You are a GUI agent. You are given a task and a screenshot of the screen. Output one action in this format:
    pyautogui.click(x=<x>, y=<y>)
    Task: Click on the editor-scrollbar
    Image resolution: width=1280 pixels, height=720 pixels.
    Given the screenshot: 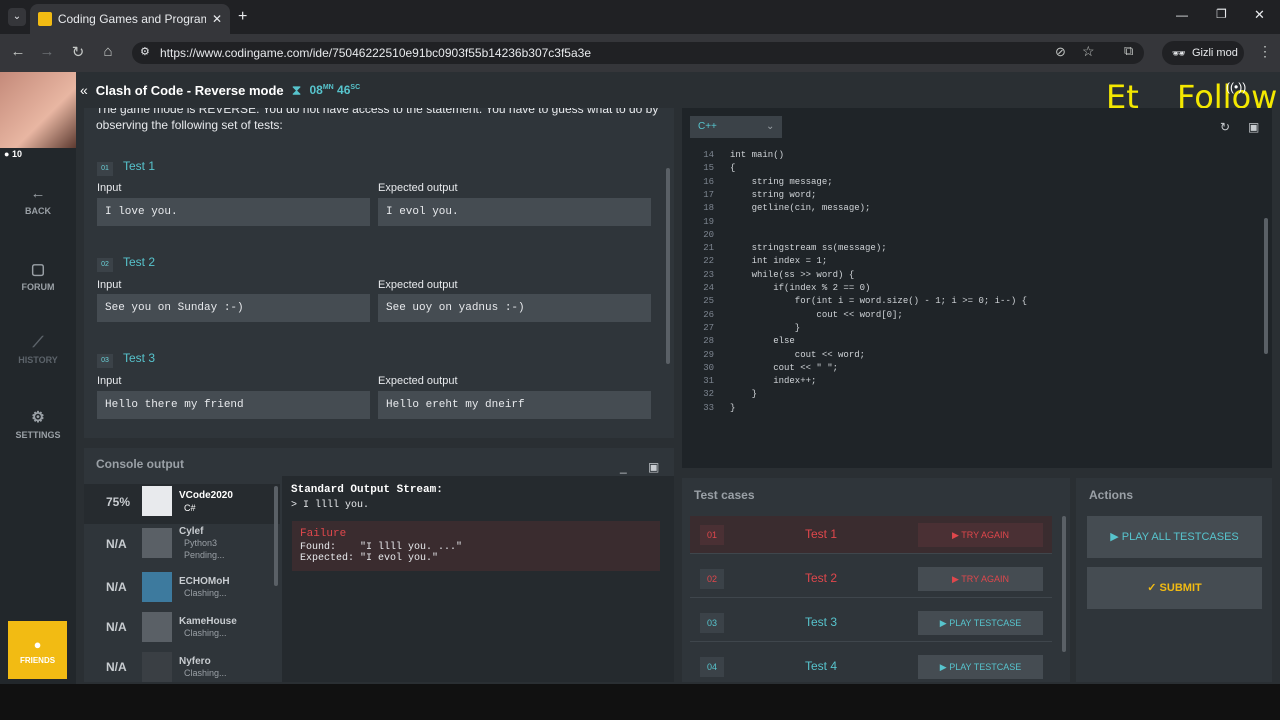 What is the action you would take?
    pyautogui.click(x=1266, y=286)
    